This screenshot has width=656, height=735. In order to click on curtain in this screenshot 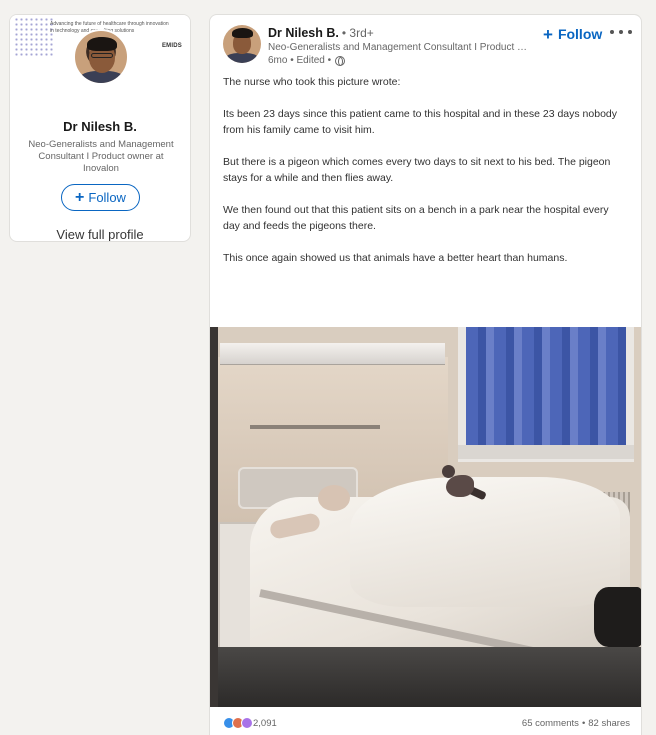, I will do `click(546, 386)`.